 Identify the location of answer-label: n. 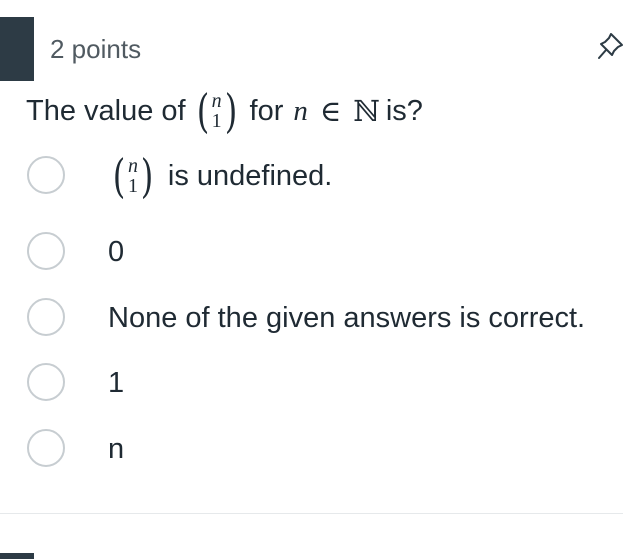
(116, 448).